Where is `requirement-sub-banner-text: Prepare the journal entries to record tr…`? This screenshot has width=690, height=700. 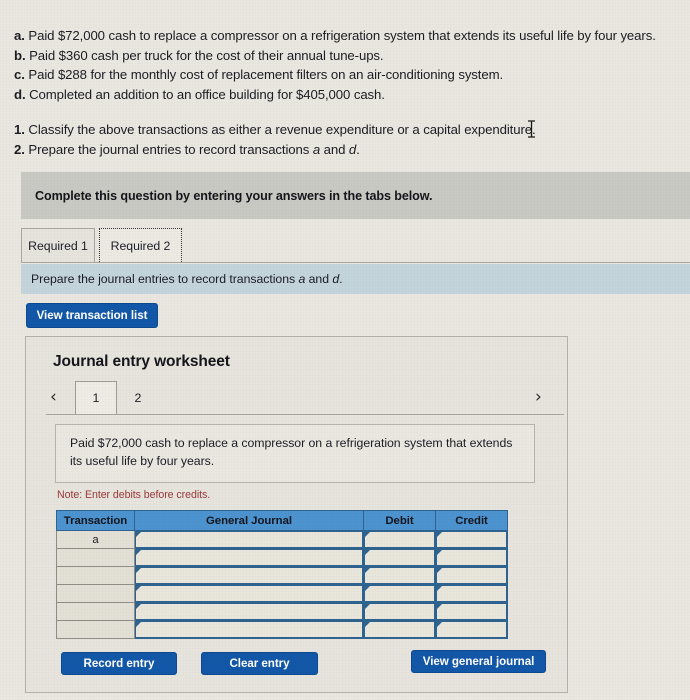 requirement-sub-banner-text: Prepare the journal entries to record tr… is located at coordinates (187, 279).